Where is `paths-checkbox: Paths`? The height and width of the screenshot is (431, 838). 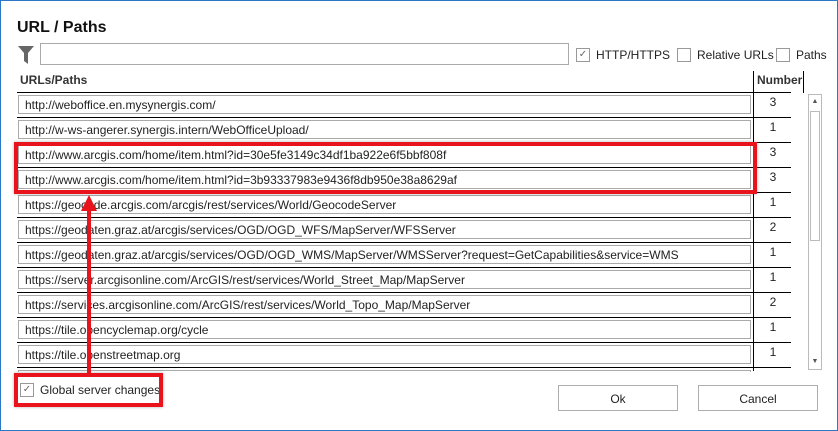
paths-checkbox: Paths is located at coordinates (801, 55).